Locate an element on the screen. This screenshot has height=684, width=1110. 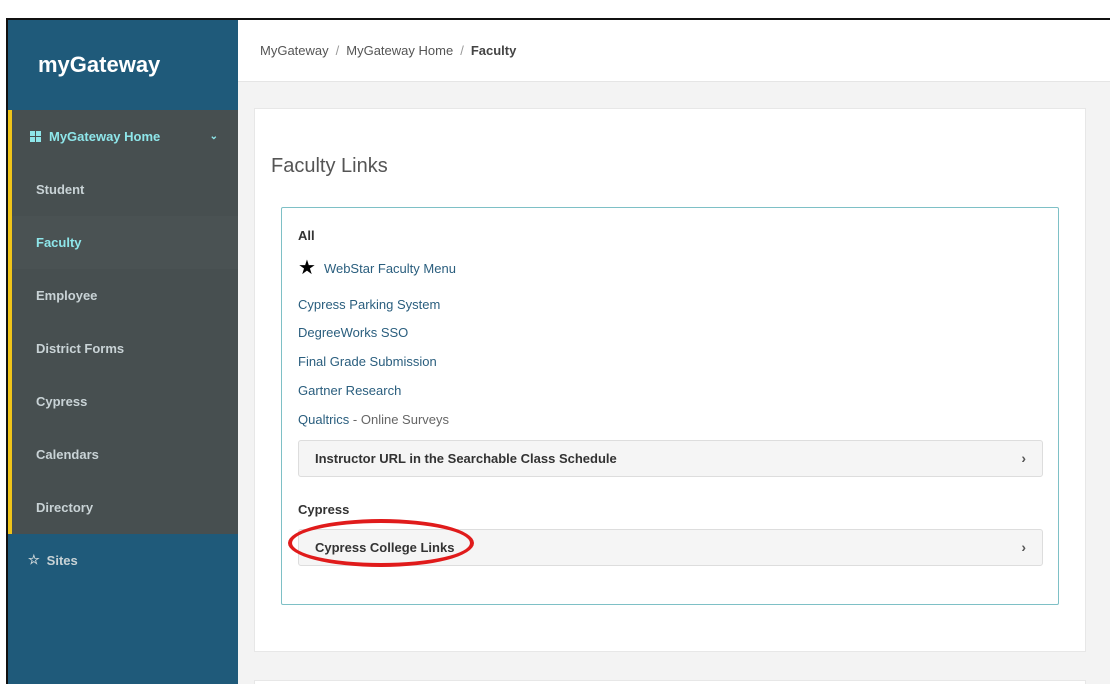
sidebar-item-cypress: Cypress is located at coordinates (125, 401).